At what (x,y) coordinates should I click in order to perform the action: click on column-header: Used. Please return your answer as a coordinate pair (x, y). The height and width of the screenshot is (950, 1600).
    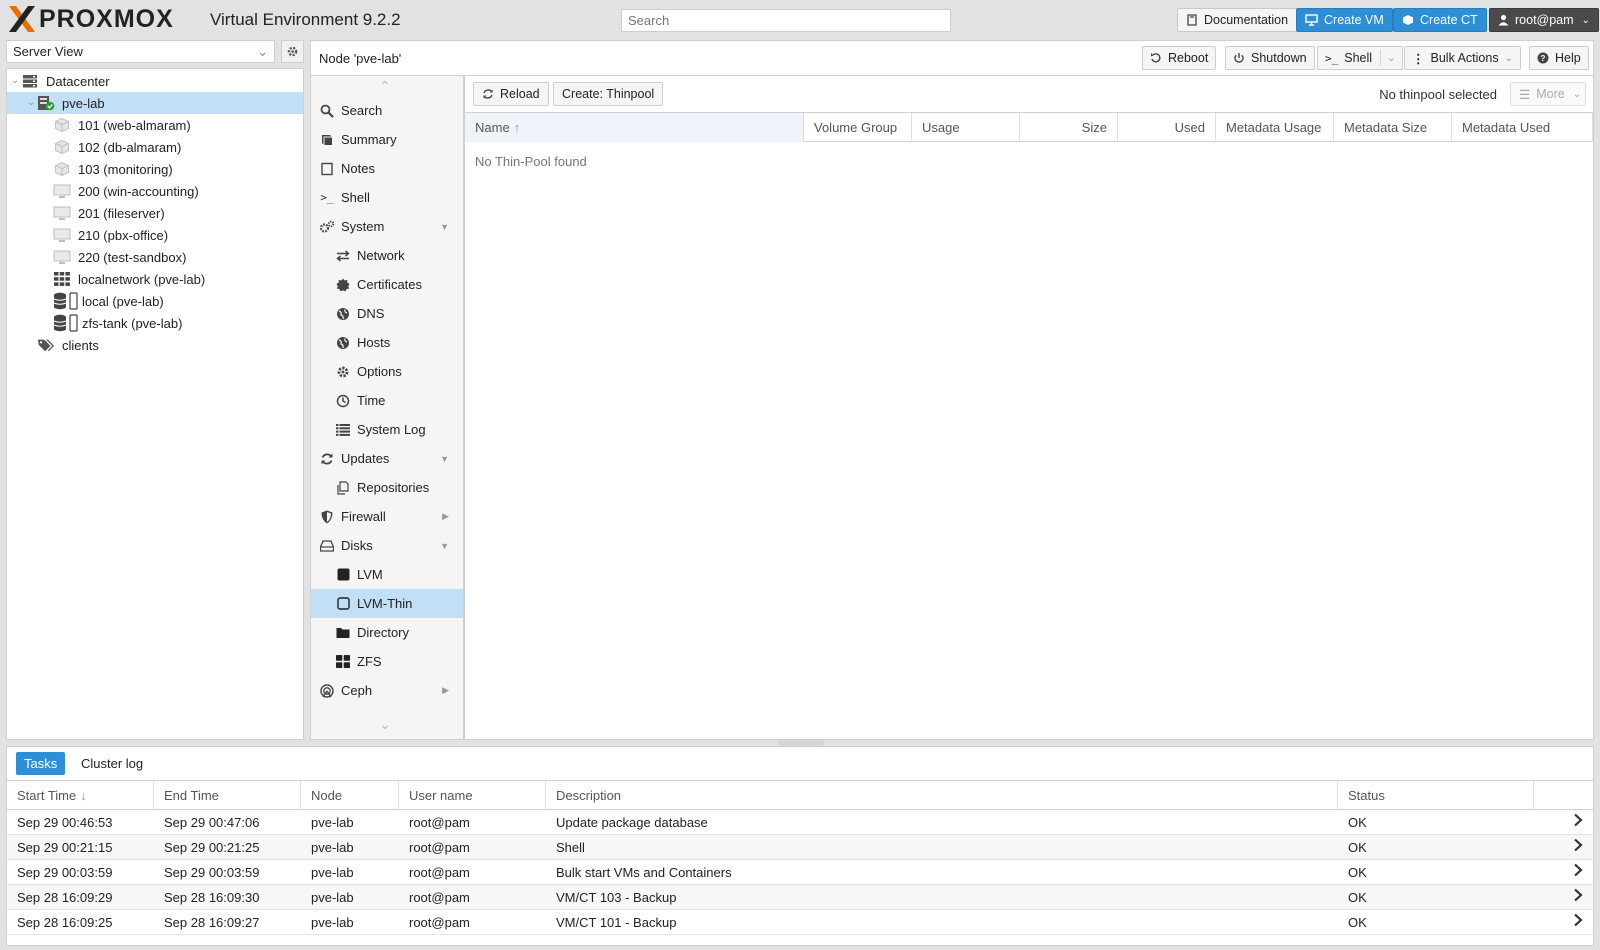
    Looking at the image, I should click on (1167, 127).